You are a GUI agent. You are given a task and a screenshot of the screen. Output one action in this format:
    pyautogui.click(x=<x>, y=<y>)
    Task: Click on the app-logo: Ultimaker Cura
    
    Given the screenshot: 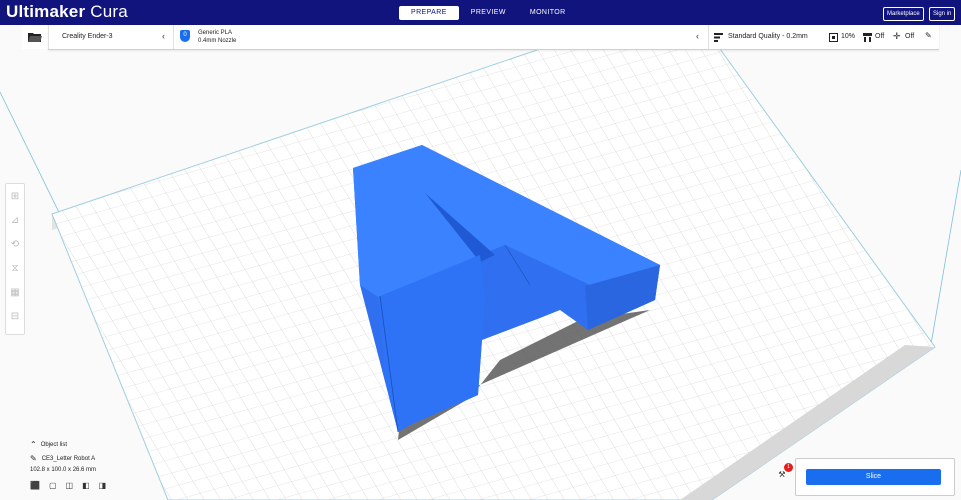 What is the action you would take?
    pyautogui.click(x=67, y=11)
    